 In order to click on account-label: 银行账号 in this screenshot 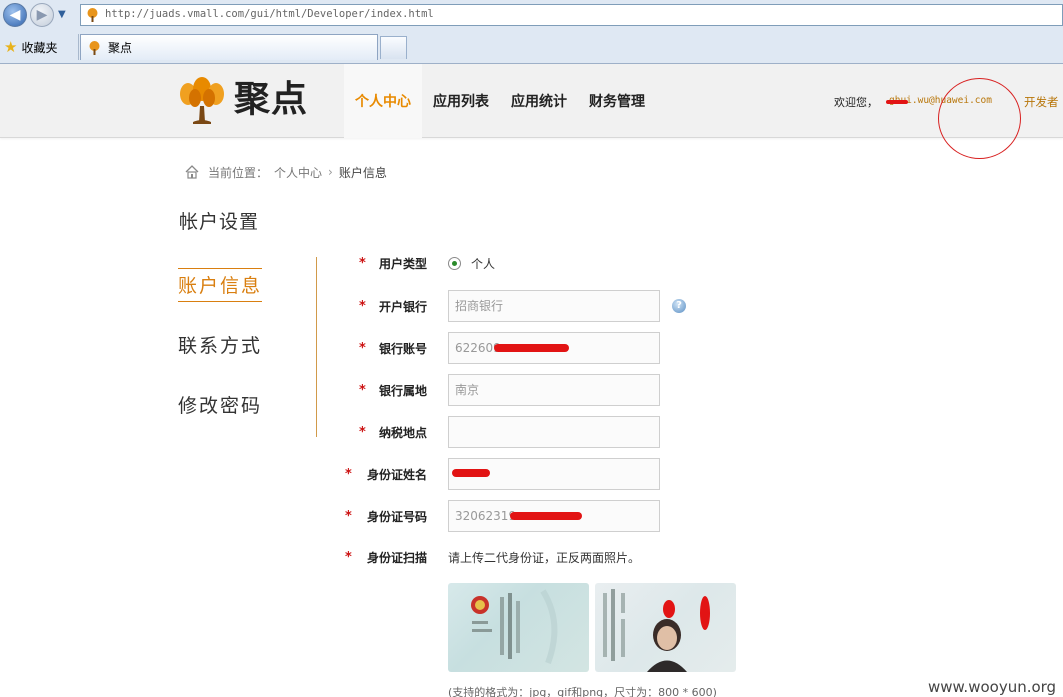, I will do `click(402, 349)`.